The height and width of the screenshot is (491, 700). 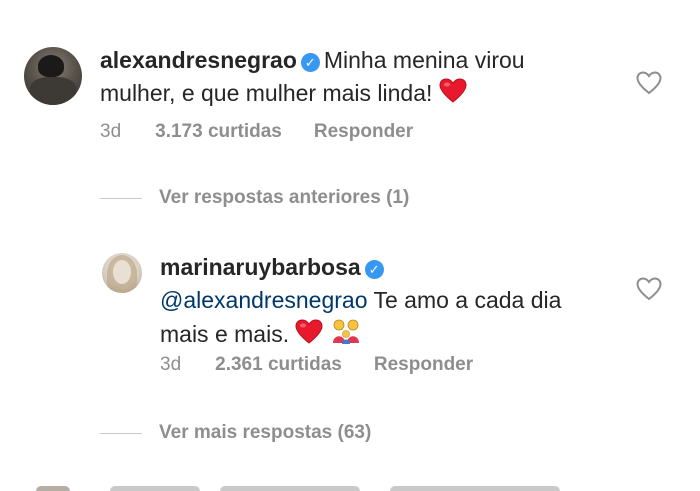 I want to click on view-more-replies-button: Ver mais respostas (63), so click(x=235, y=433).